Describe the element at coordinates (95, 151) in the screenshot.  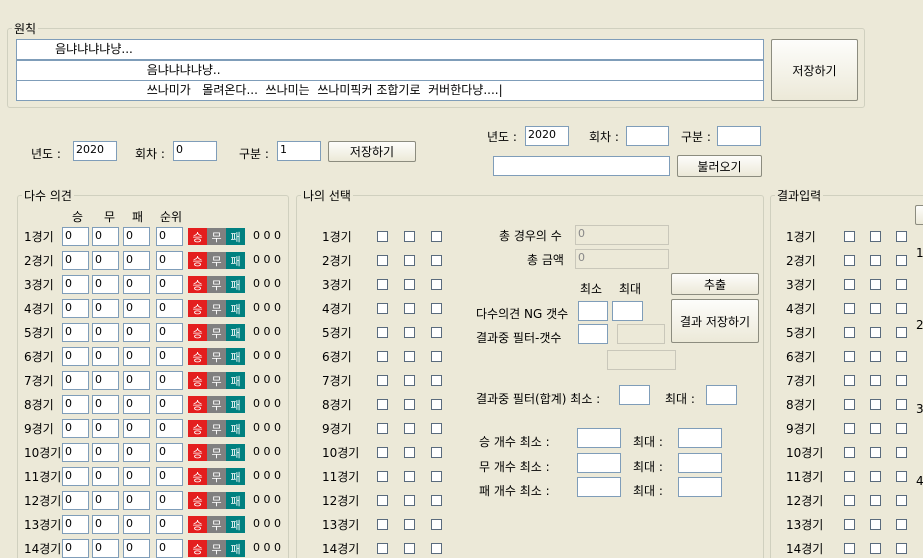
I see `year-input: 2020` at that location.